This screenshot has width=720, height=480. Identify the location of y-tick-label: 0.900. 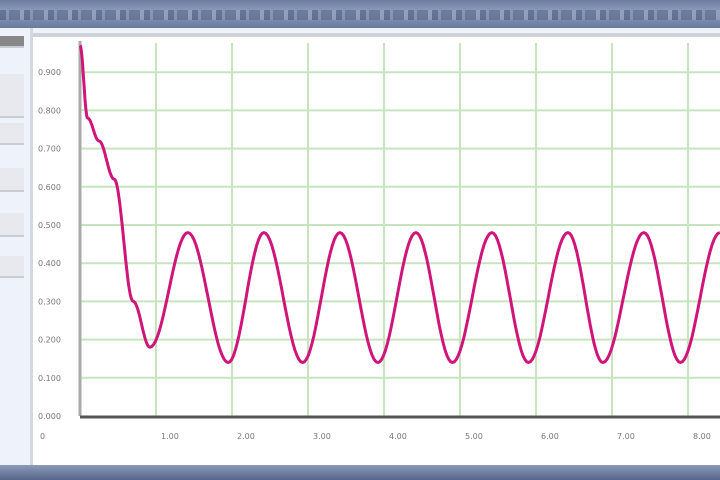
(49, 72).